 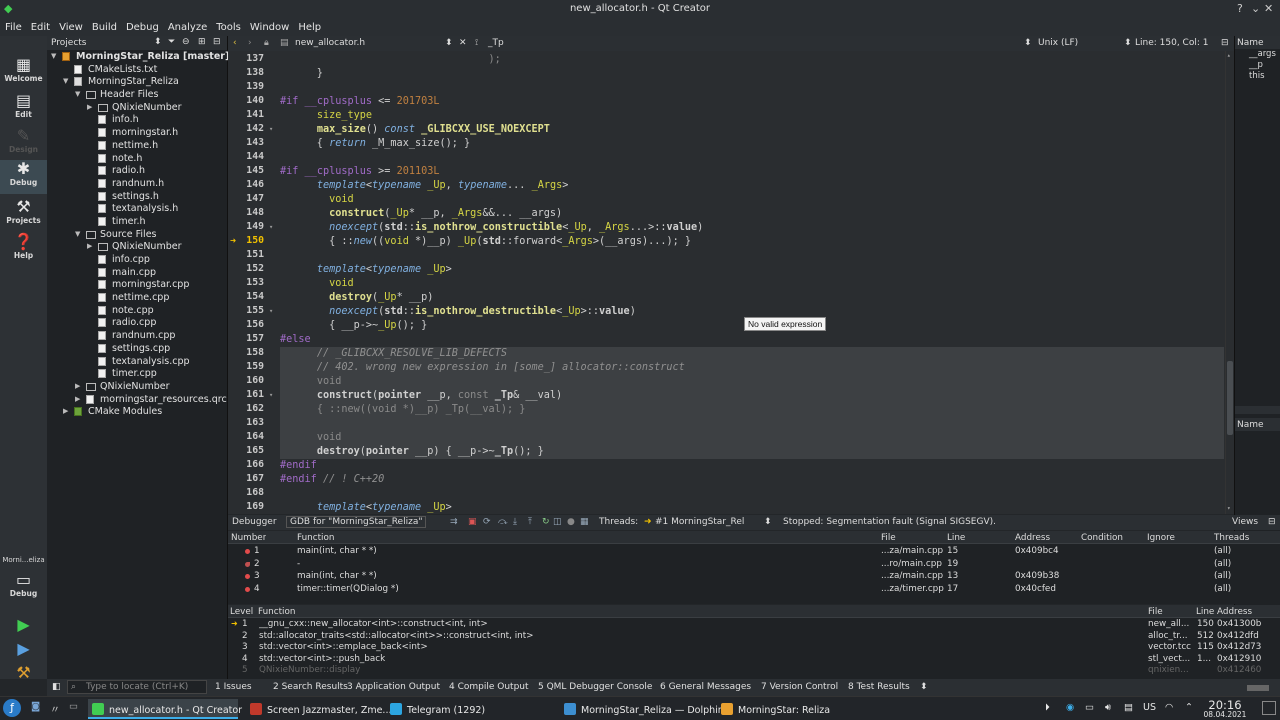 I want to click on debug-run-button: ▶, so click(x=23, y=651).